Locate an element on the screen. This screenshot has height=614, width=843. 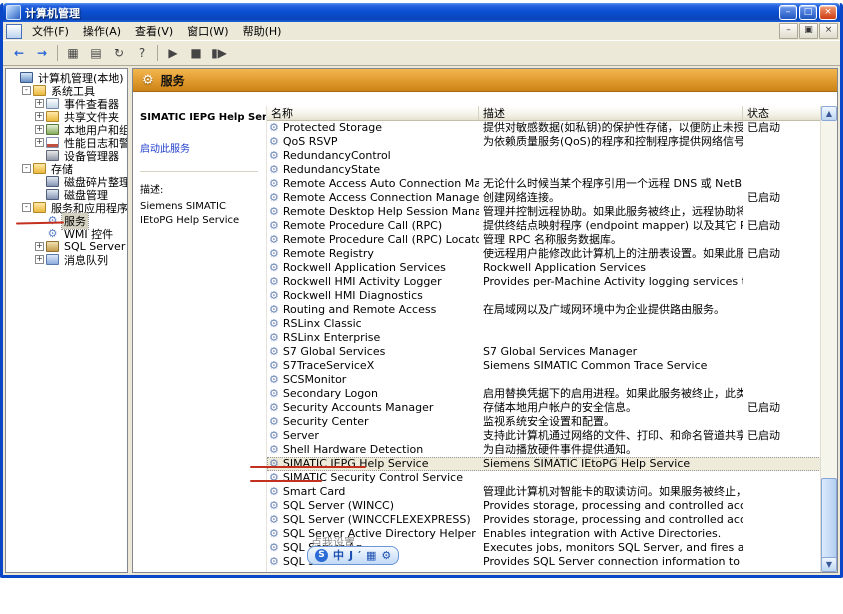
start-service-link: 启动此服务 is located at coordinates (200, 147).